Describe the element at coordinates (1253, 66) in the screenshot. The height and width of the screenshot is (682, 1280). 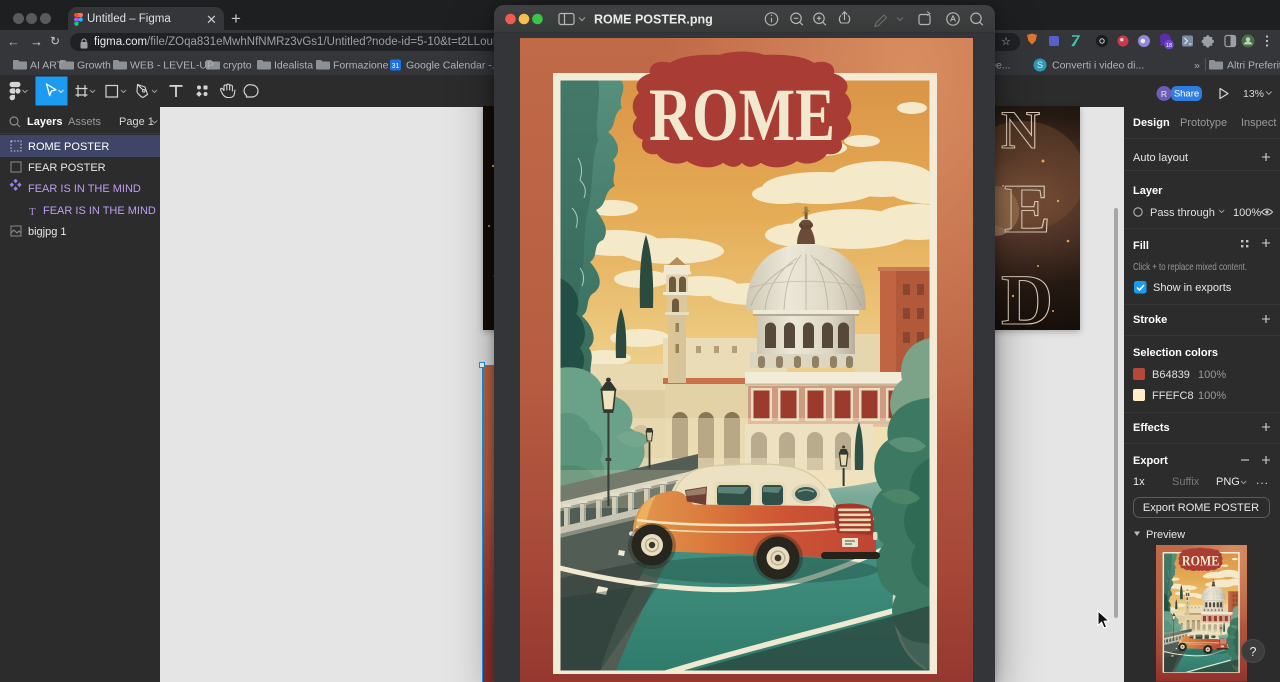
I see `svg-text: Altri Preferiti` at that location.